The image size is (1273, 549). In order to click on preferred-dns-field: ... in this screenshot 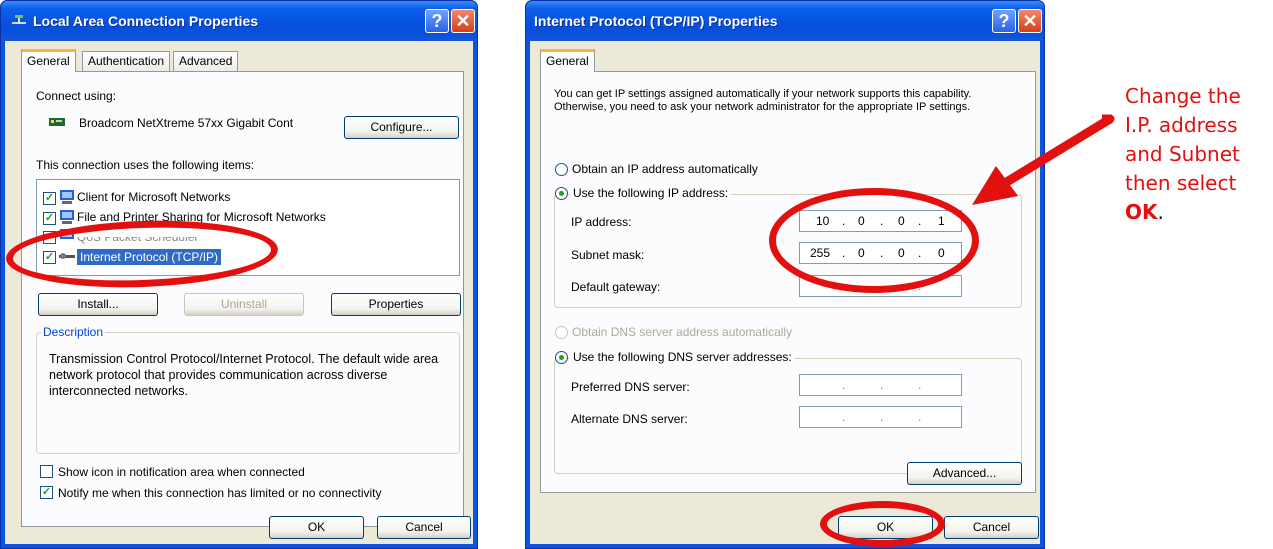, I will do `click(880, 385)`.